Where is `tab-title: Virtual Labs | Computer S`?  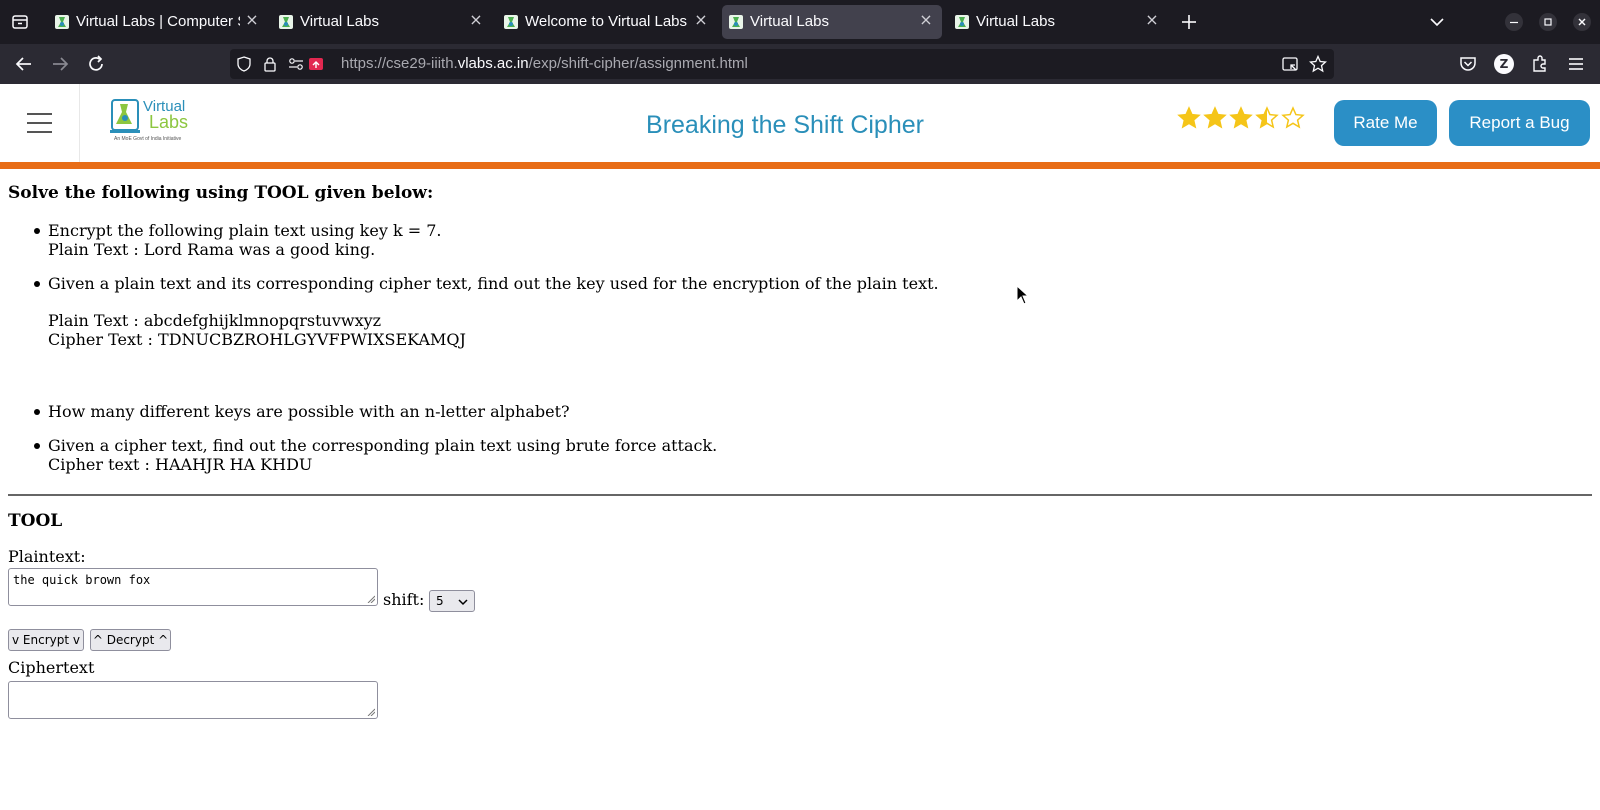
tab-title: Virtual Labs | Computer S is located at coordinates (158, 21).